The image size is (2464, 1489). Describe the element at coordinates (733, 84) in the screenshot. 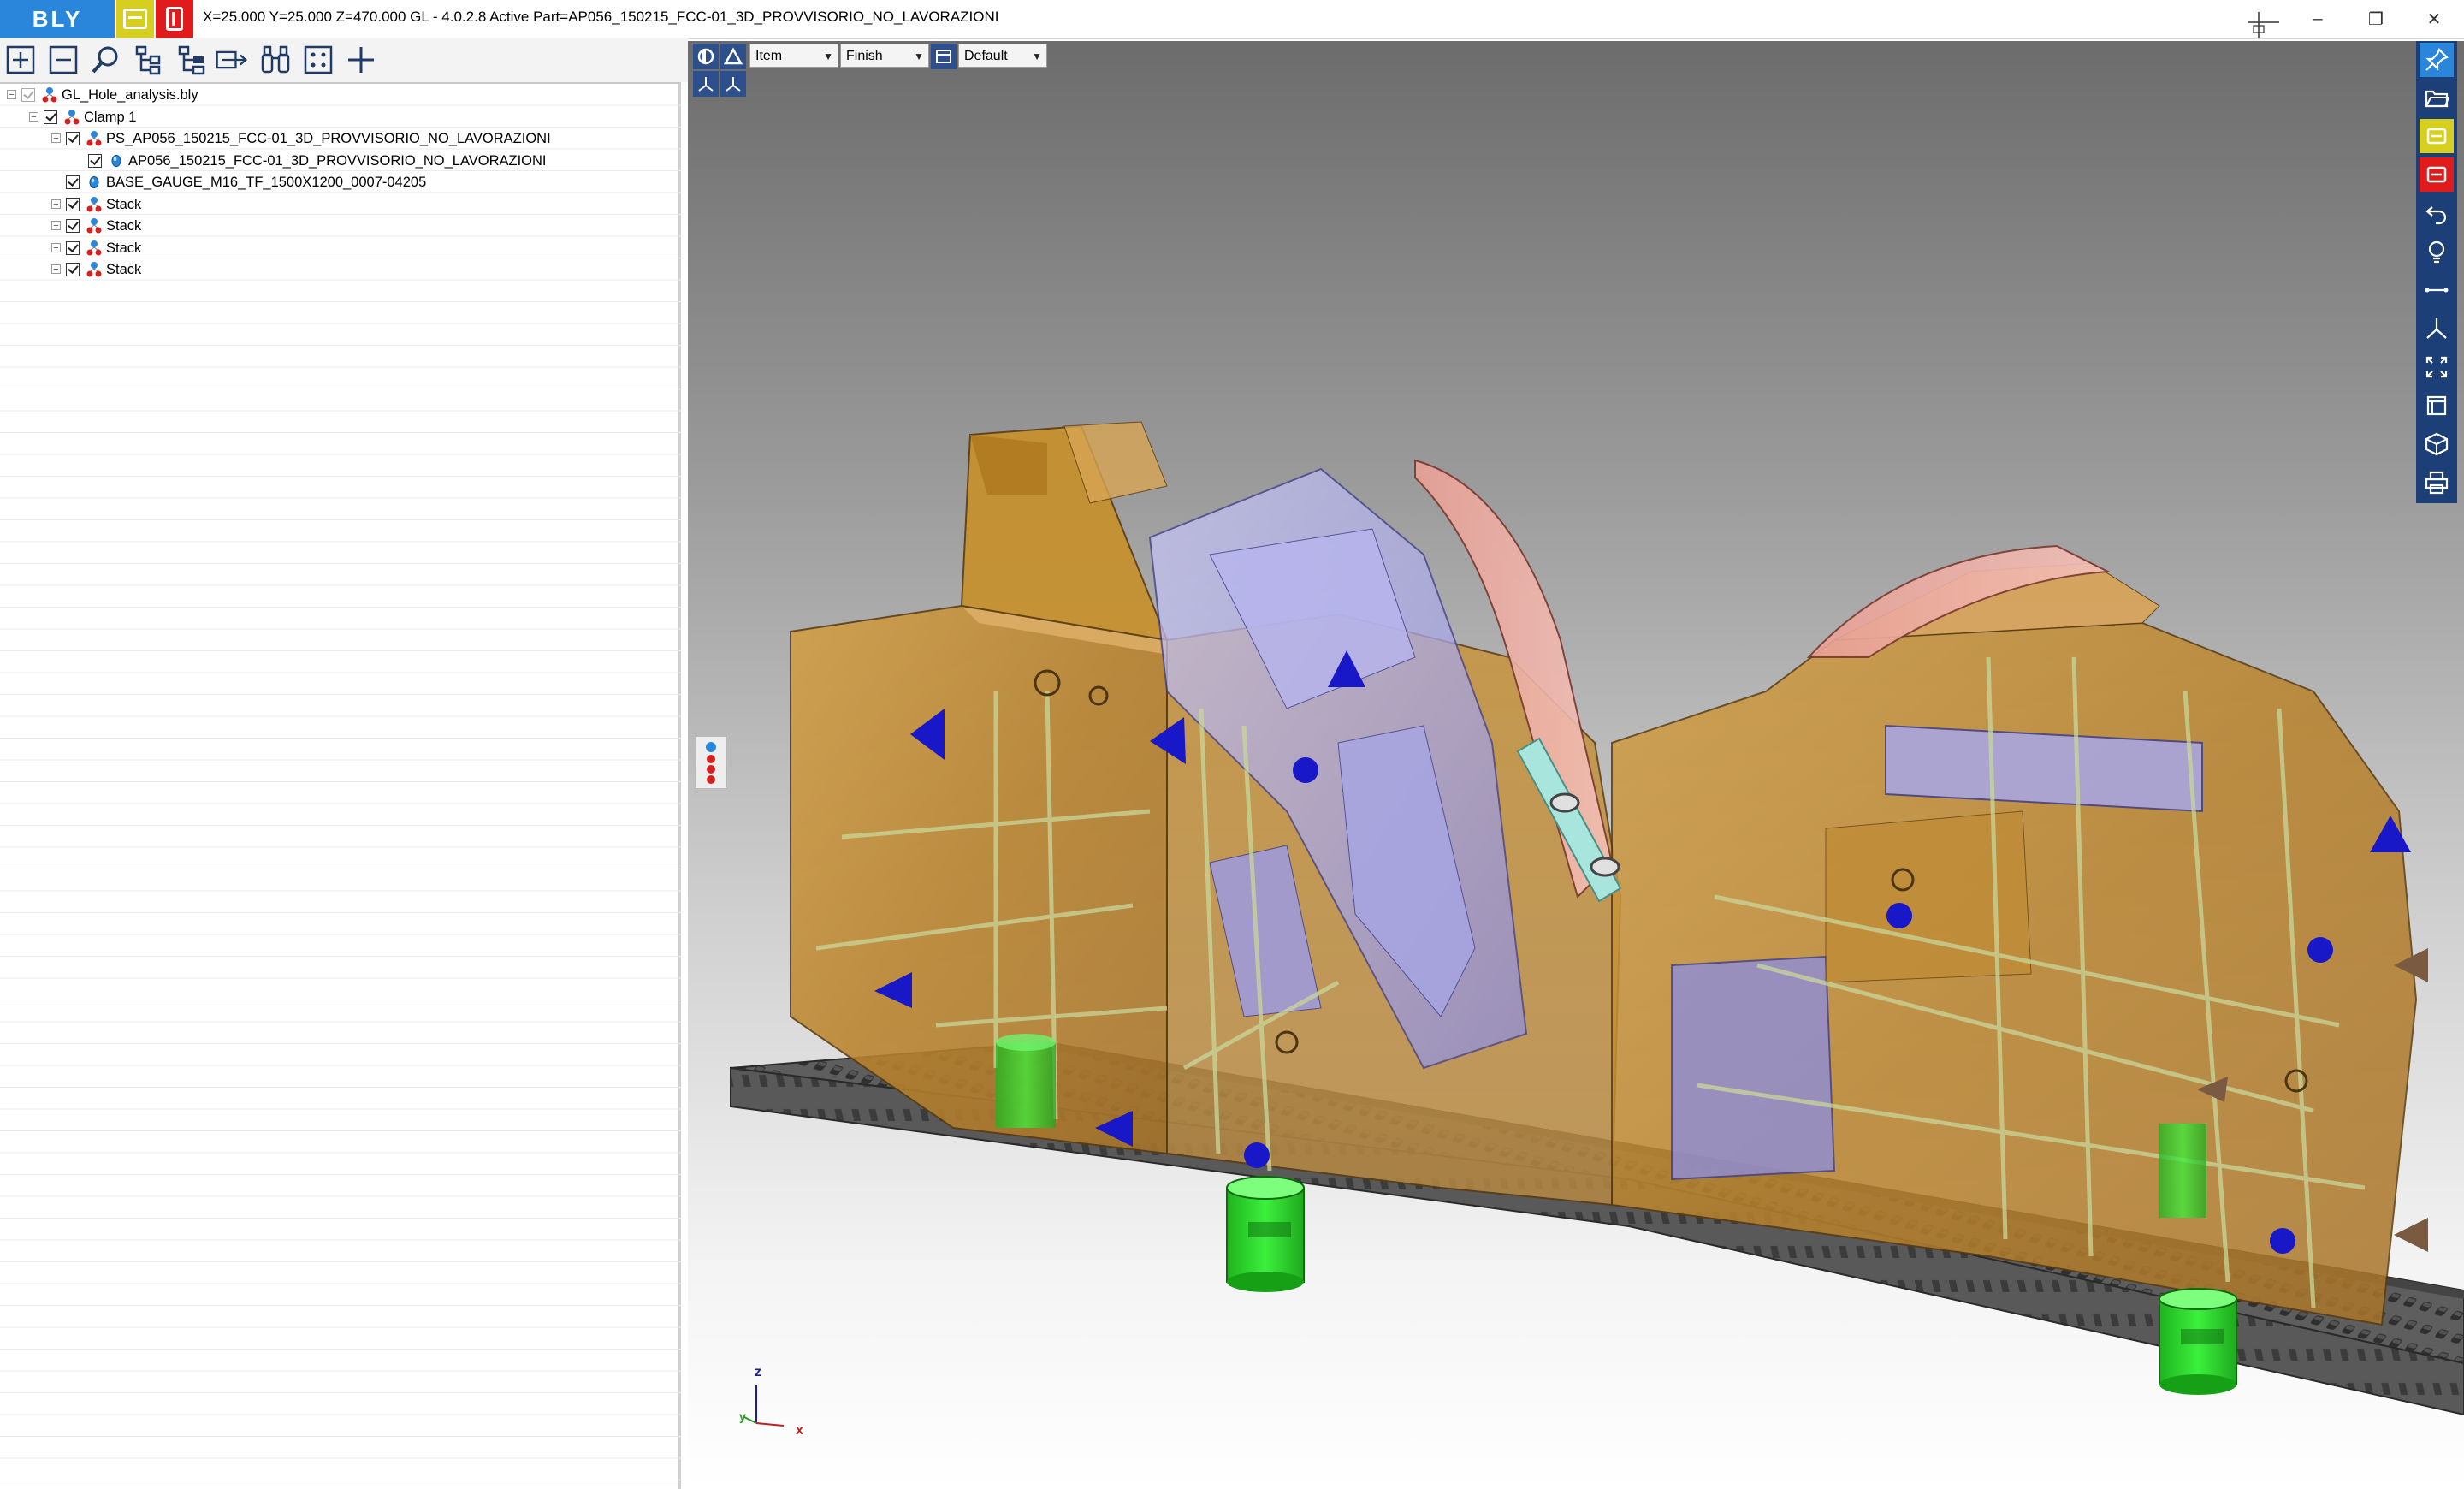

I see `triad-right-icon` at that location.